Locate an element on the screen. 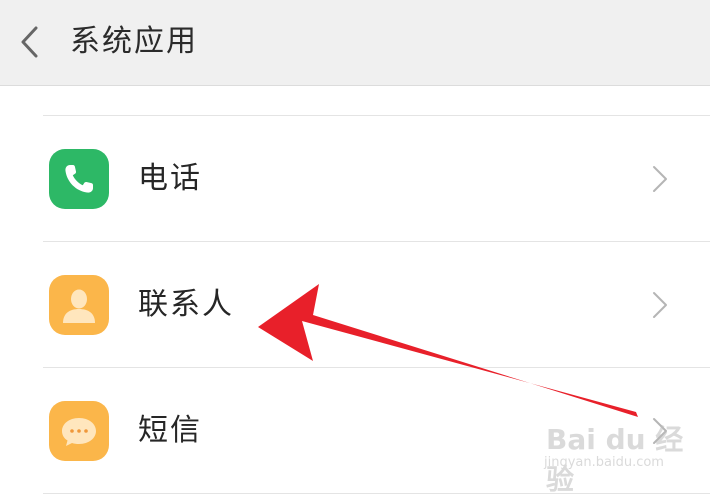 This screenshot has height=498, width=710. contacts-app-icon is located at coordinates (79, 305).